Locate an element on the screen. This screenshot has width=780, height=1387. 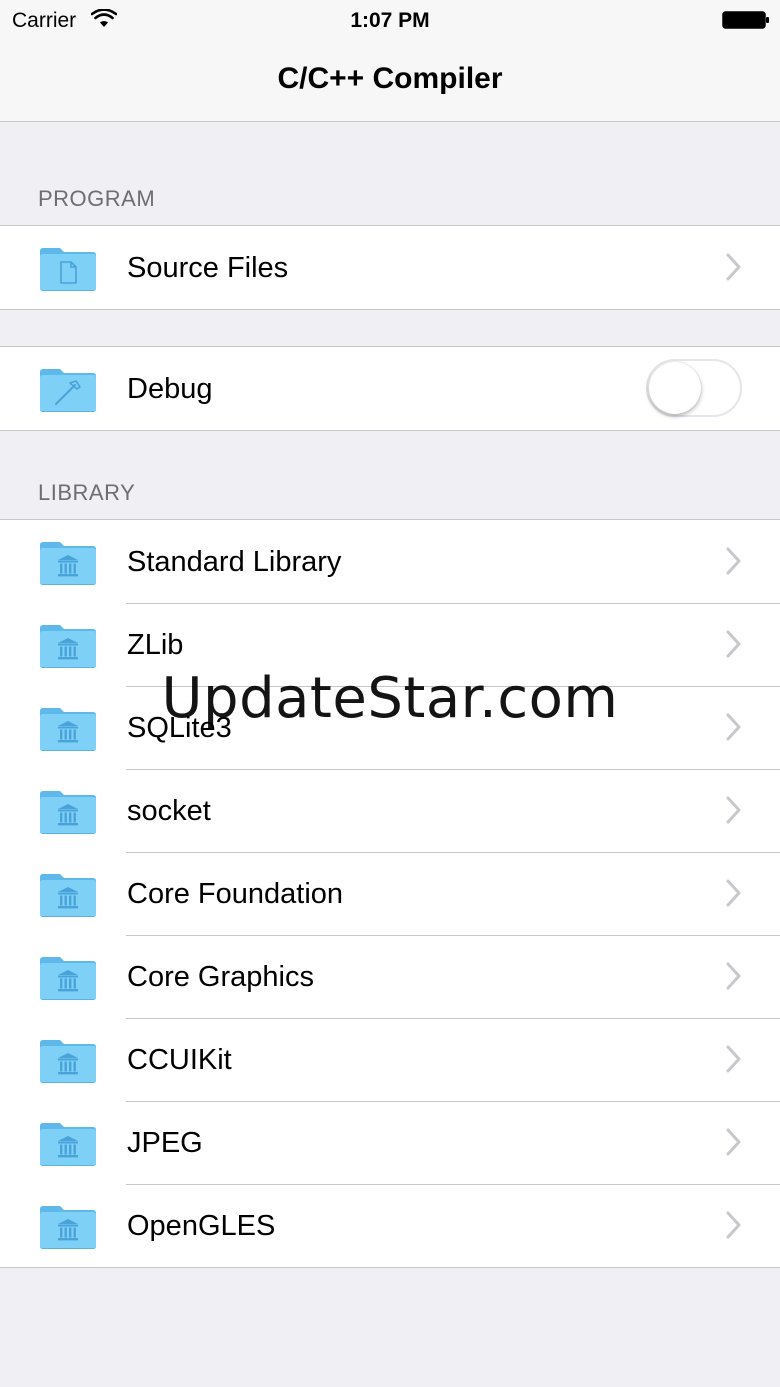
library-item-row: OpenGLES is located at coordinates (390, 1225).